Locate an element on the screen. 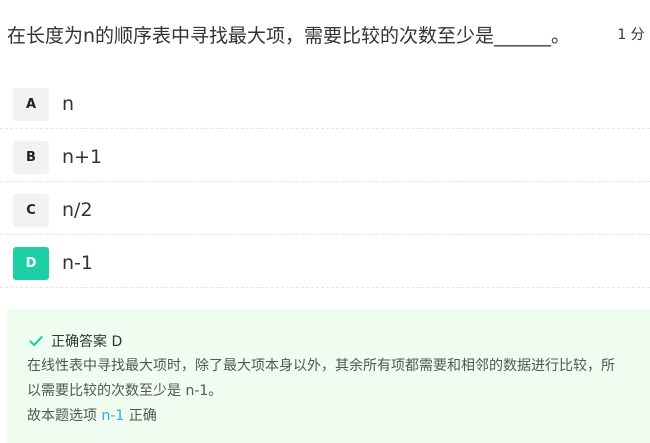  conclusion-suffix: 正确 is located at coordinates (140, 416).